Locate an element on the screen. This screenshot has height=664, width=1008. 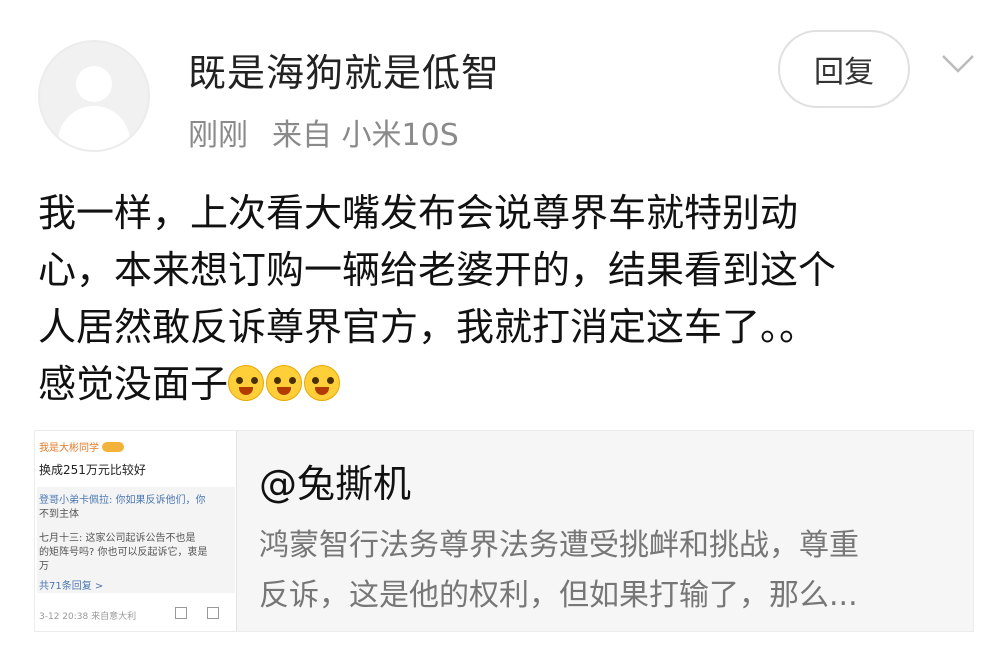
post-content-last-line: 感觉没面子 is located at coordinates (503, 384).